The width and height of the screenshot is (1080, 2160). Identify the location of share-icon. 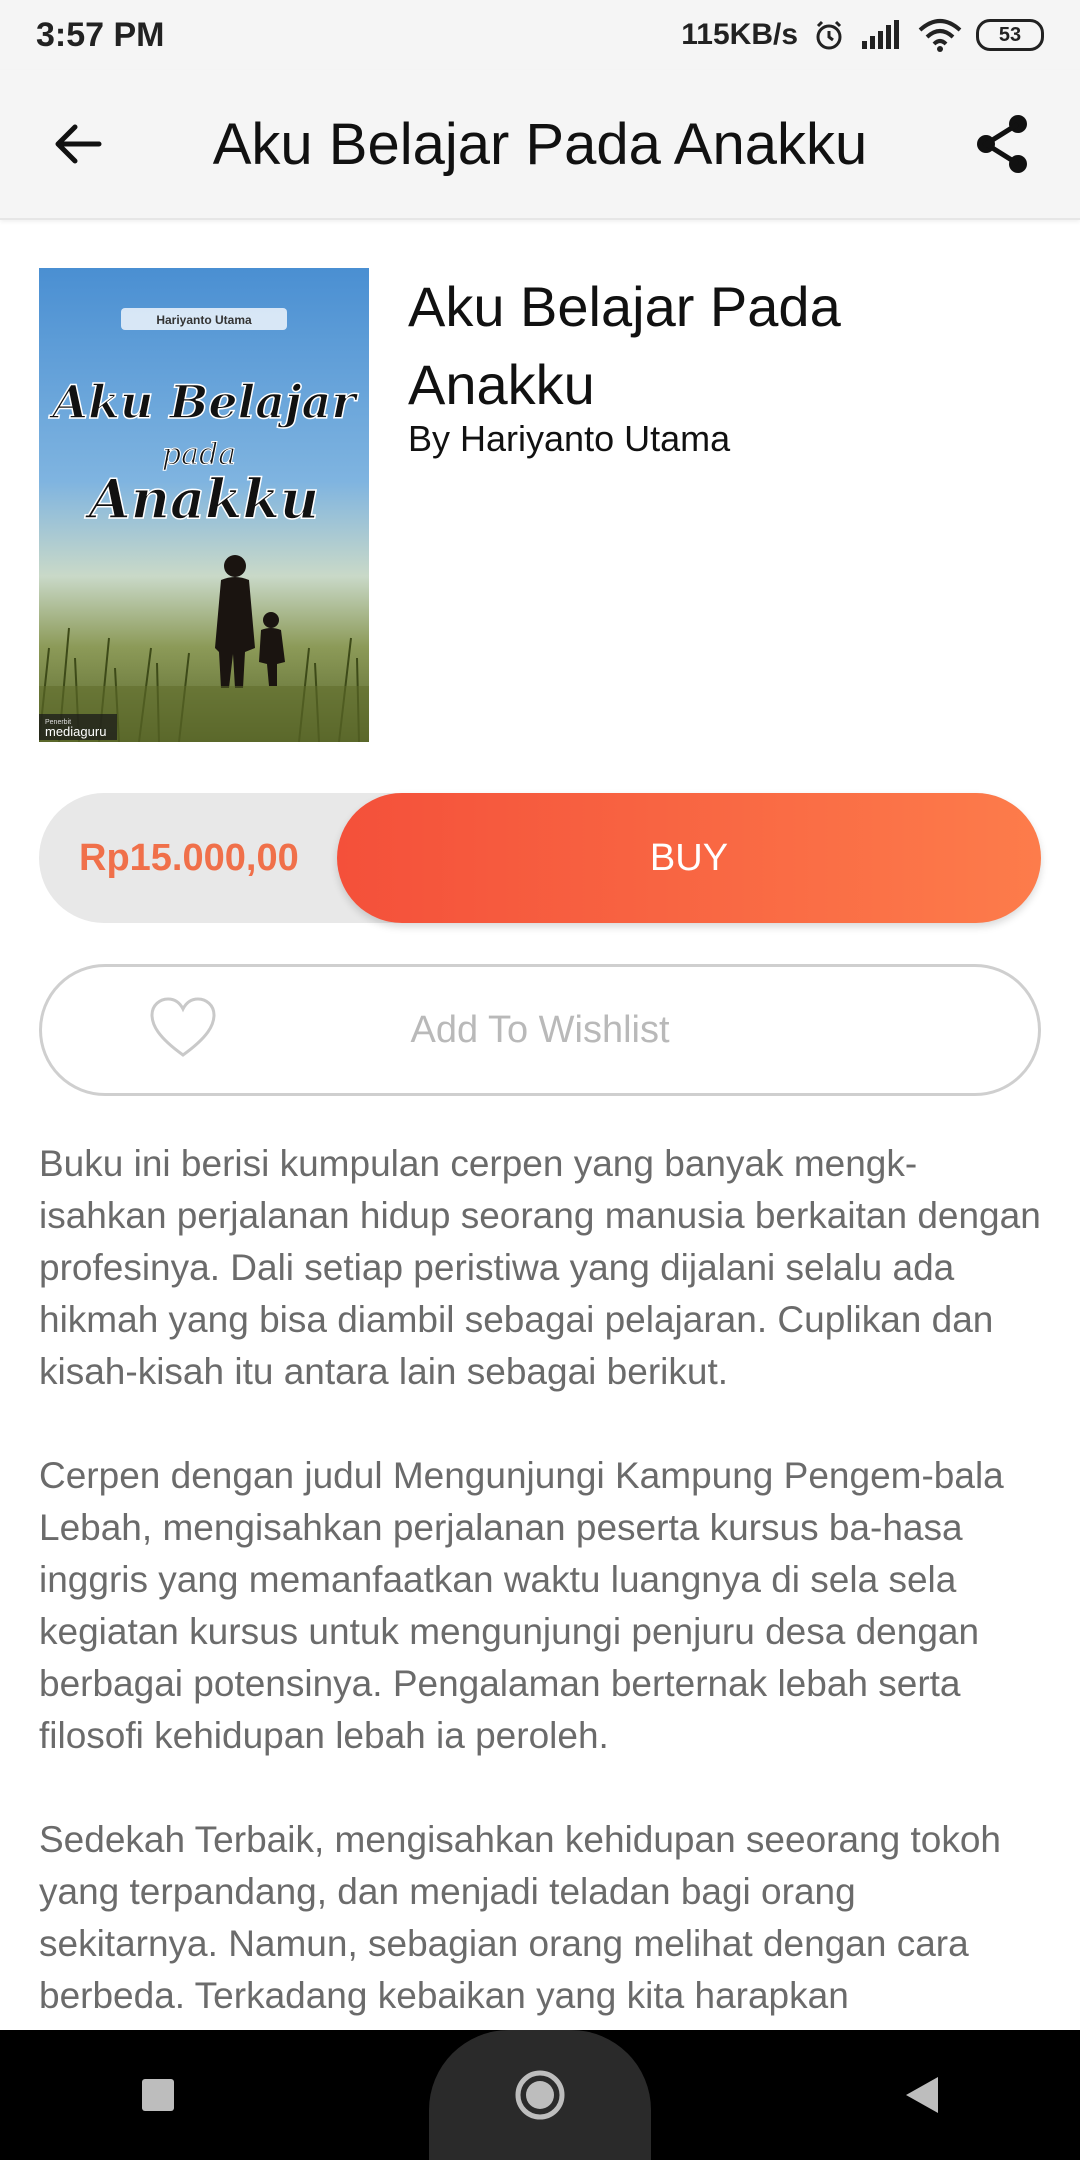
(1002, 144).